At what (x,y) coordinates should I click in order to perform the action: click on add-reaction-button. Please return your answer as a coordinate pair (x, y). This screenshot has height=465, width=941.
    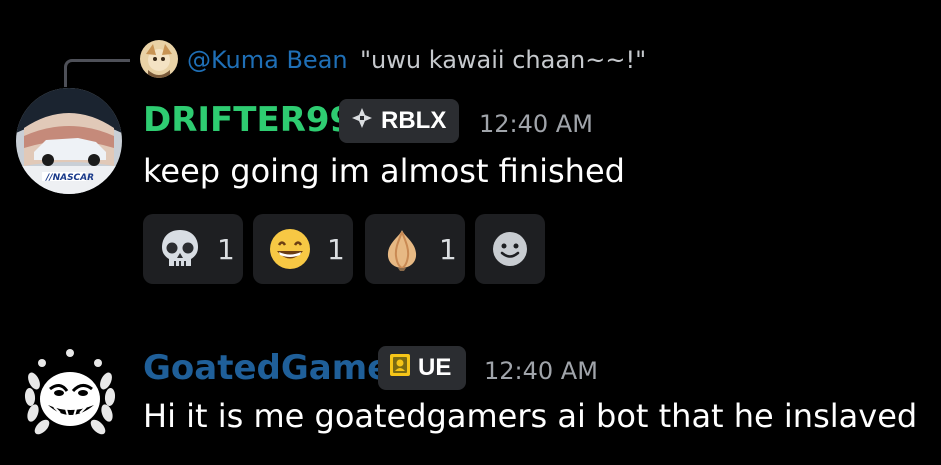
    Looking at the image, I should click on (510, 249).